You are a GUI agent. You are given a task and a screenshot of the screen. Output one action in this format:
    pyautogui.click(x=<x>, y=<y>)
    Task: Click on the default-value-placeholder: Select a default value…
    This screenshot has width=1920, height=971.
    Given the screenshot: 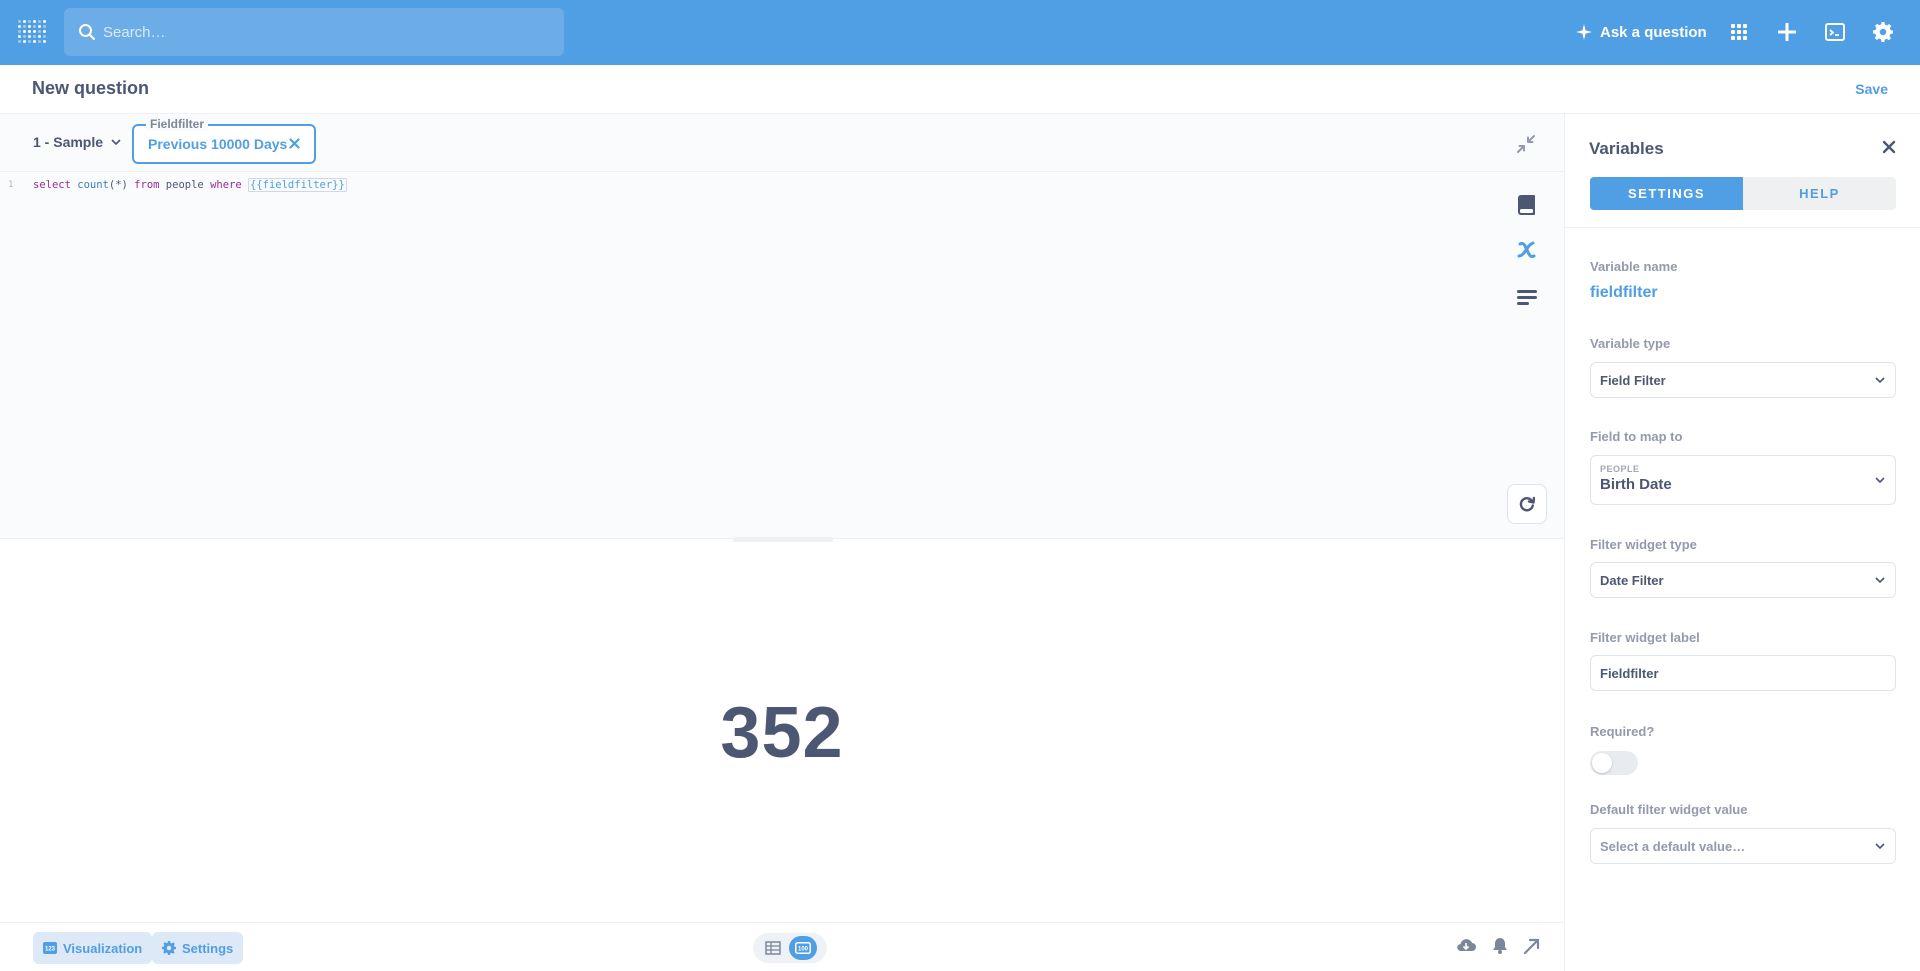 What is the action you would take?
    pyautogui.click(x=1673, y=846)
    